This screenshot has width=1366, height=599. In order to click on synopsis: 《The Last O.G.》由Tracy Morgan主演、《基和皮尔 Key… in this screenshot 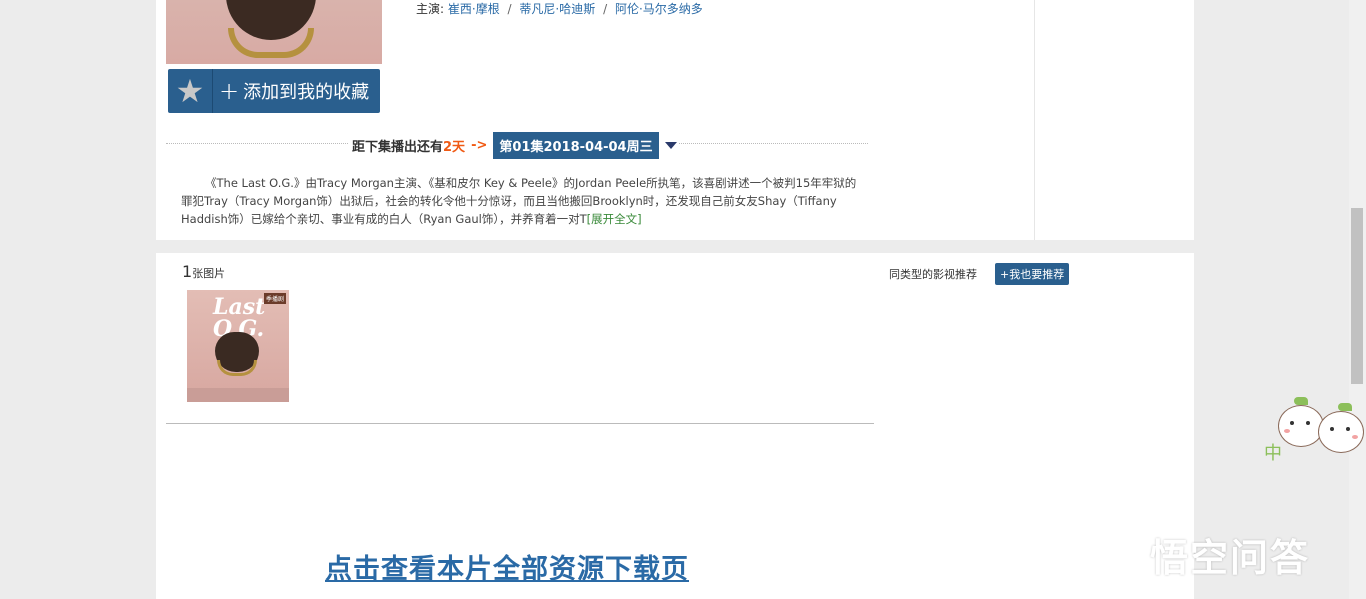, I will do `click(521, 201)`.